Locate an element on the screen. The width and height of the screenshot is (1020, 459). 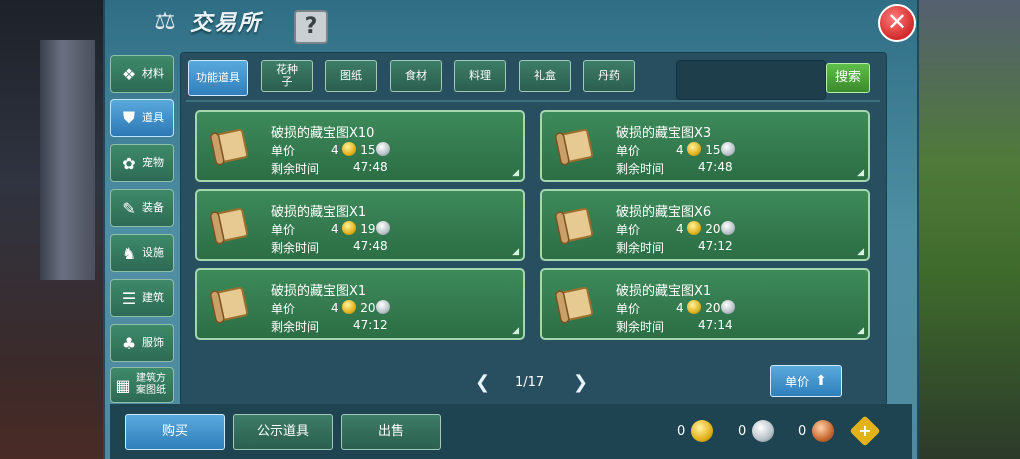
add-currency-button: + is located at coordinates (865, 431).